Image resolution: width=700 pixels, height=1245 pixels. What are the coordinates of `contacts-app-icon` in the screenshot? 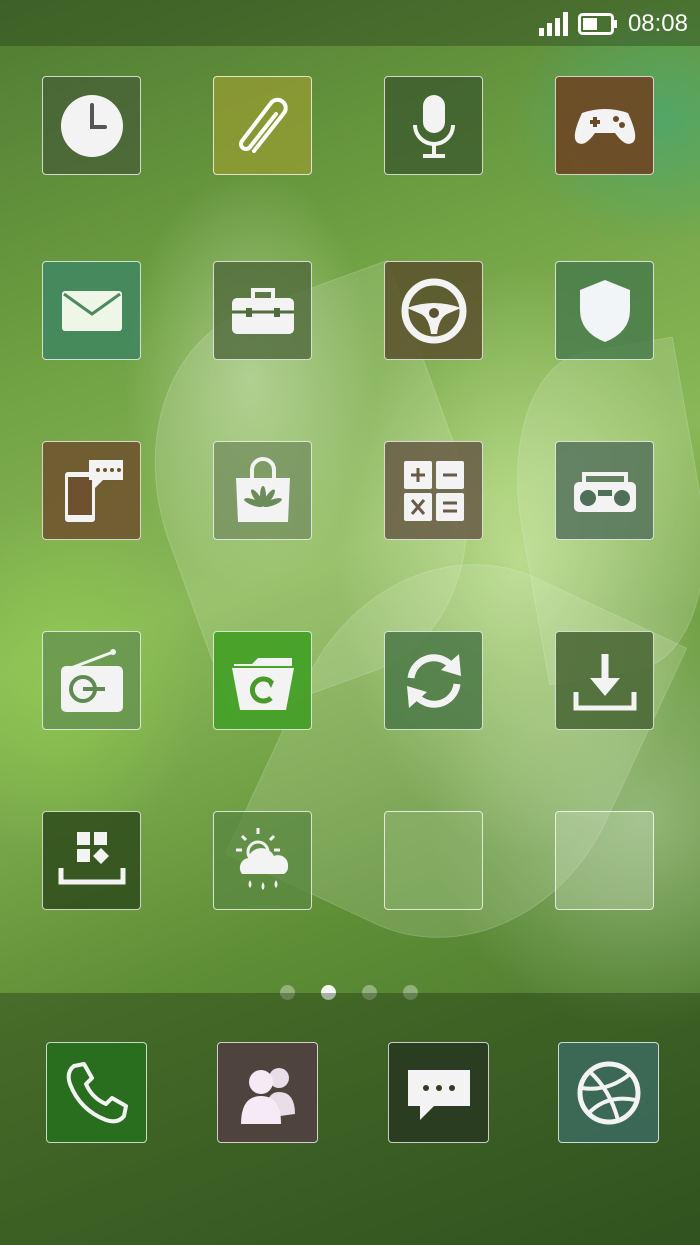 It's located at (267, 1092).